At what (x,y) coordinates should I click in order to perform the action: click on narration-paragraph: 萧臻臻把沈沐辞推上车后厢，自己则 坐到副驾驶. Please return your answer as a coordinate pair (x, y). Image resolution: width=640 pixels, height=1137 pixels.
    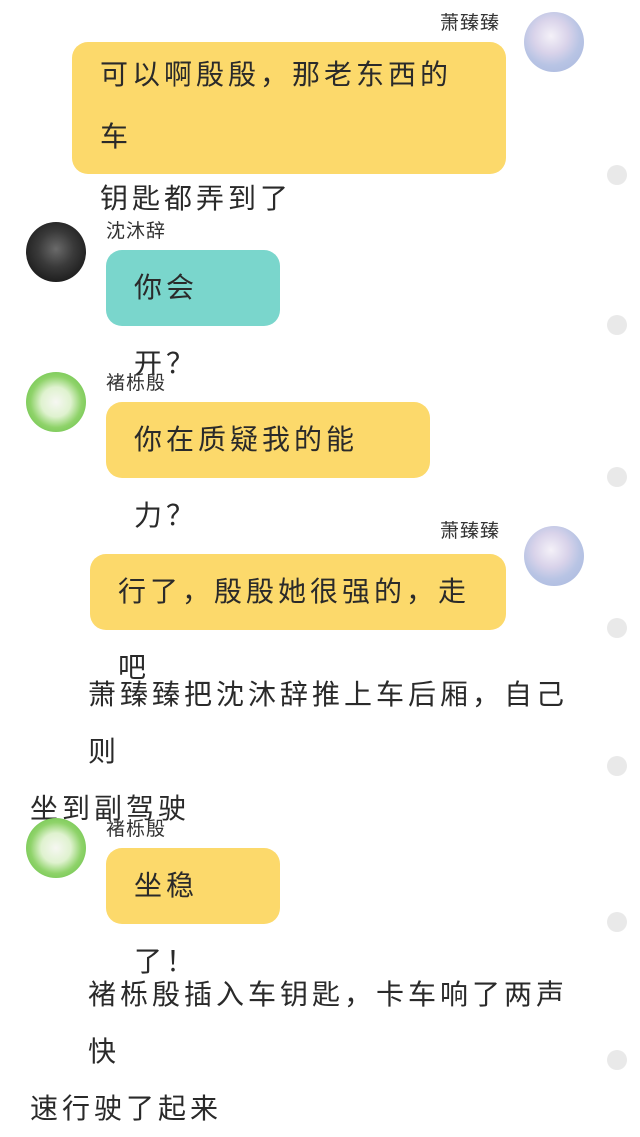
    Looking at the image, I should click on (310, 751).